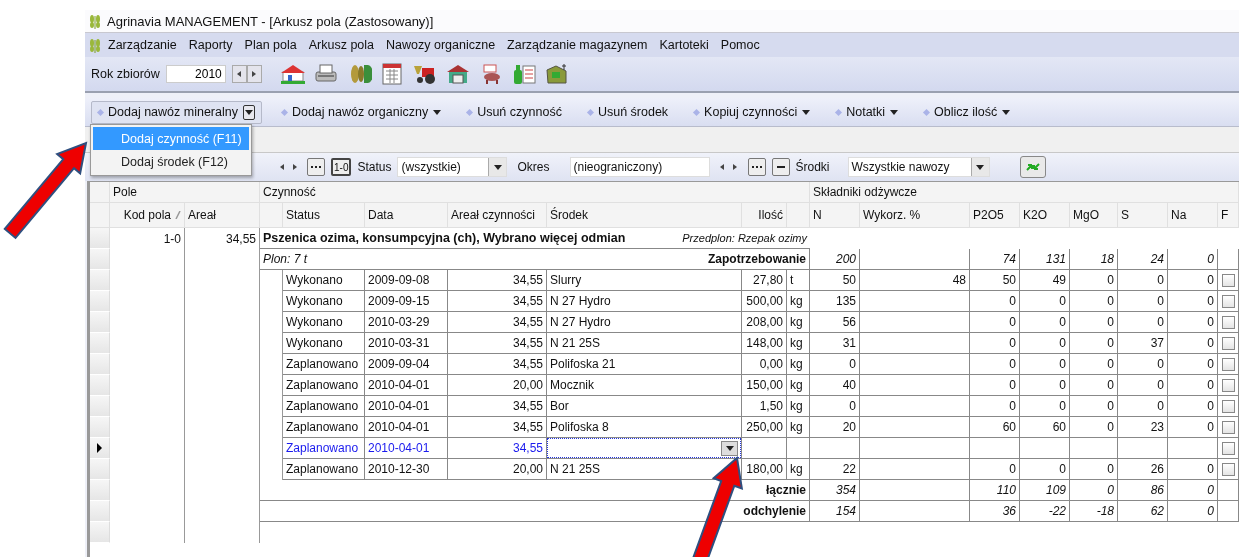 This screenshot has width=1239, height=557. I want to click on code-button: 1-0, so click(341, 167).